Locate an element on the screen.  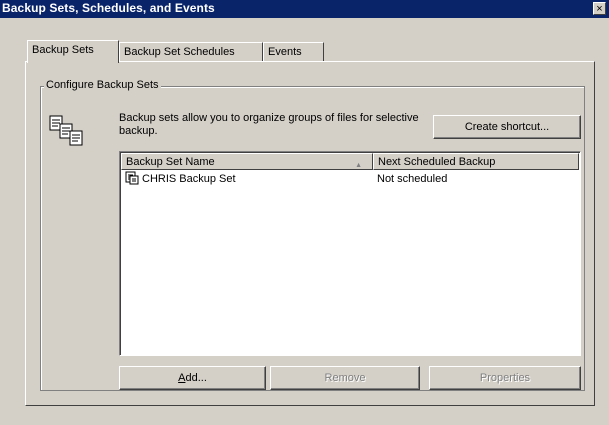
list-header: Backup Set Name ▲ Next Scheduled Backup is located at coordinates (350, 161).